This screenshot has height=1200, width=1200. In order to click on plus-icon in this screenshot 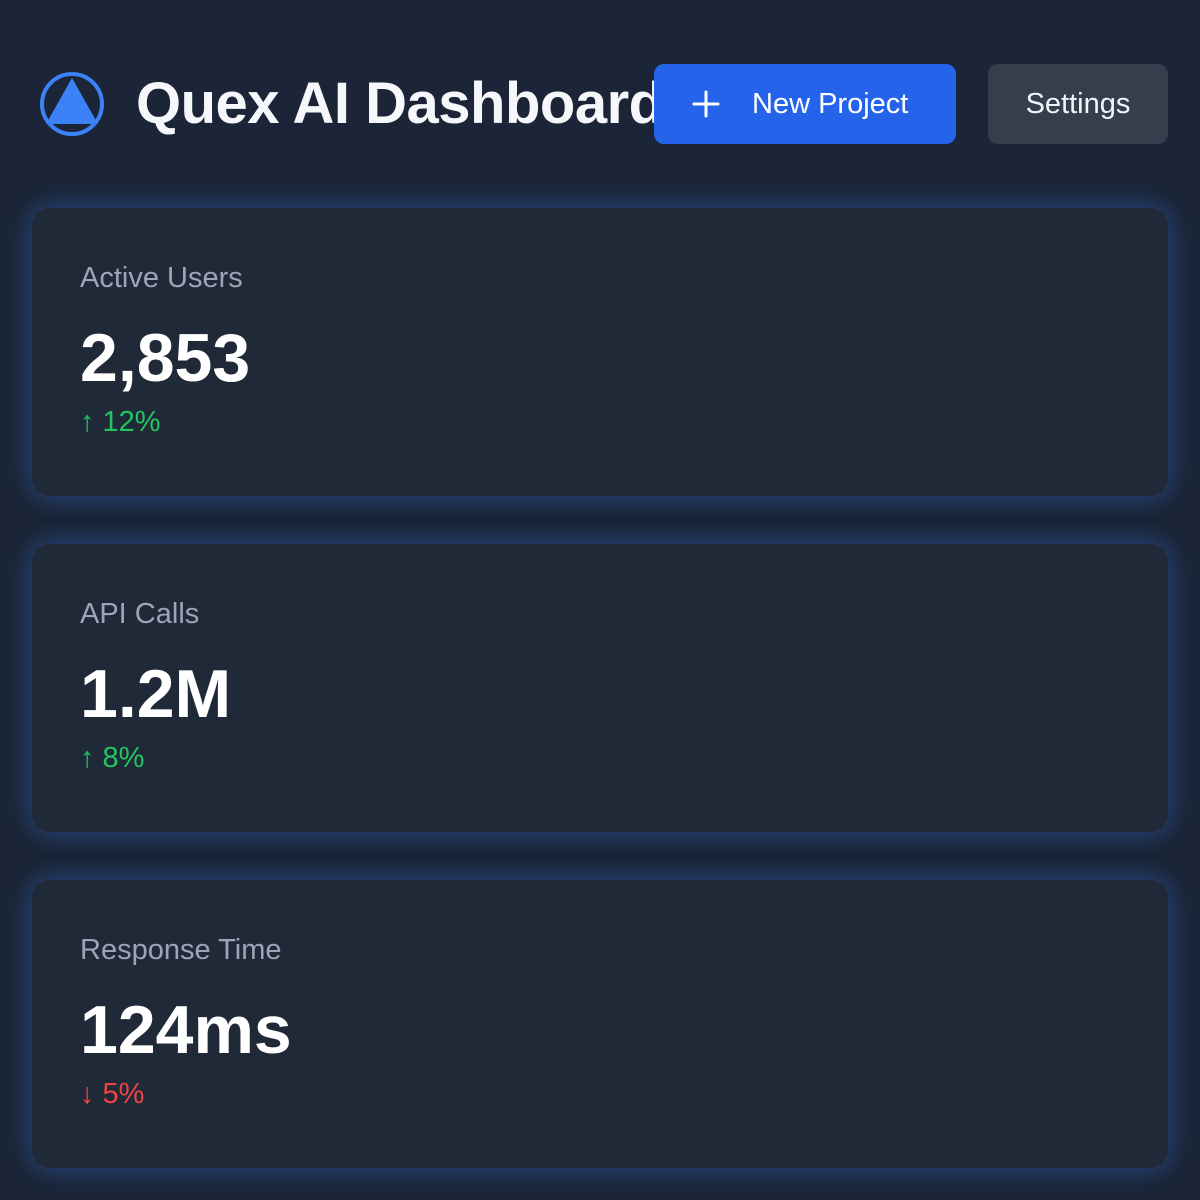, I will do `click(706, 104)`.